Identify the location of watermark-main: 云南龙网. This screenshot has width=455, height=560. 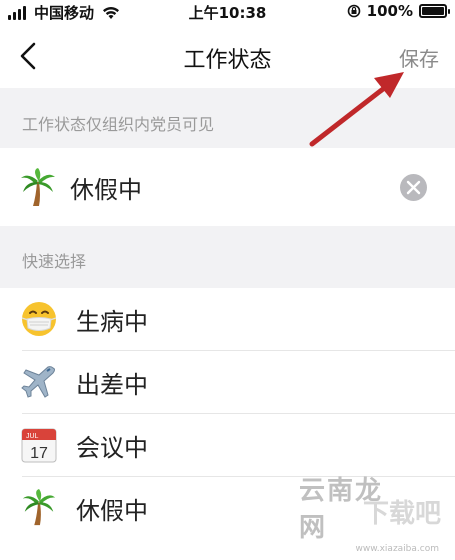
(341, 509).